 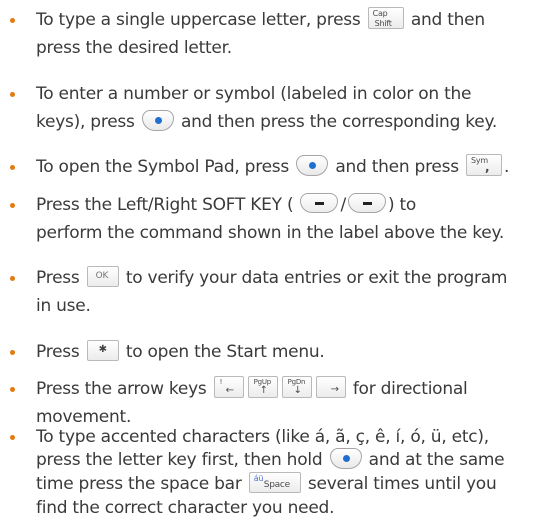 What do you see at coordinates (297, 390) in the screenshot?
I see `key-label: ↓` at bounding box center [297, 390].